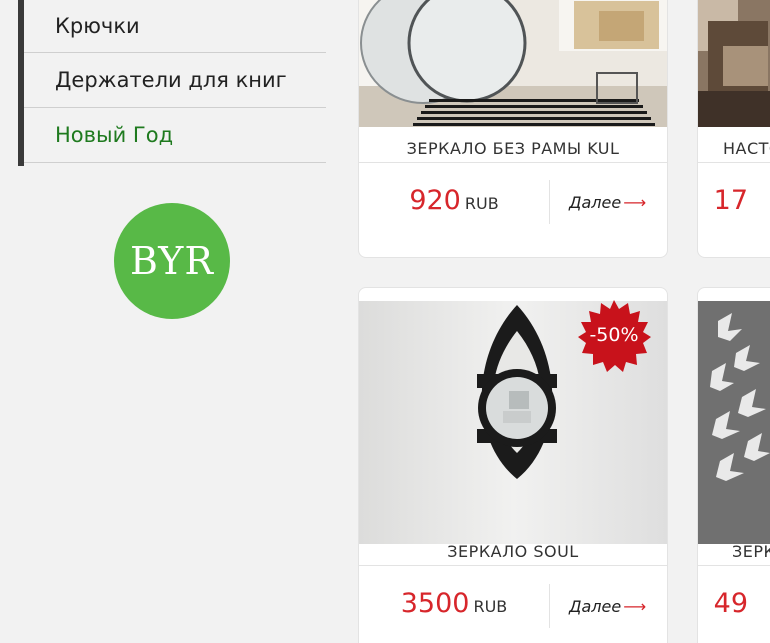  What do you see at coordinates (435, 200) in the screenshot?
I see `price-amount: 920` at bounding box center [435, 200].